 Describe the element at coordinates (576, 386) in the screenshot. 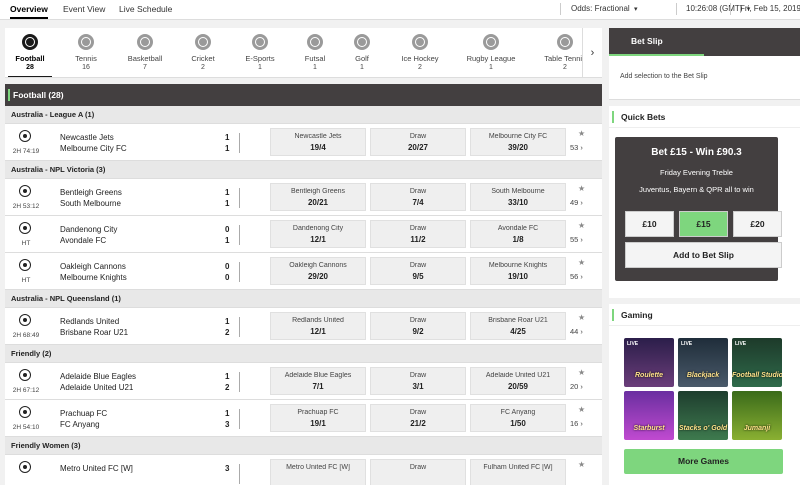

I see `more-markets-link: 20 ›` at that location.